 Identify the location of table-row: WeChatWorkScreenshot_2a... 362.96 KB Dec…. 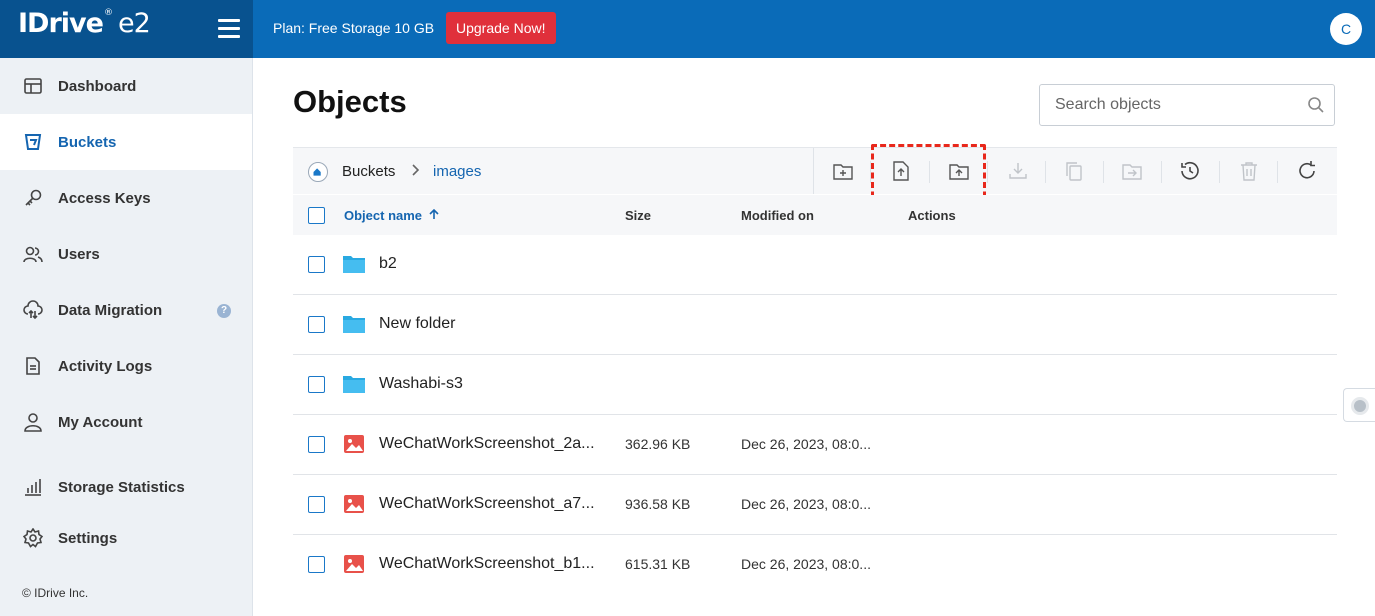
(815, 445).